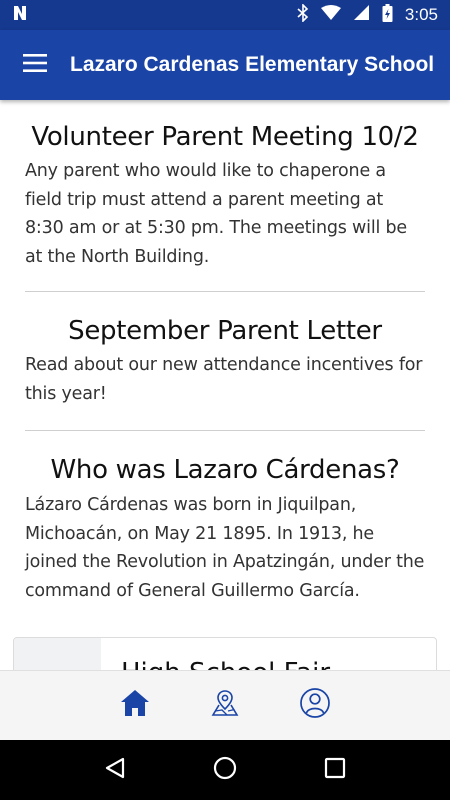 This screenshot has width=450, height=800. I want to click on home-circle-icon, so click(225, 770).